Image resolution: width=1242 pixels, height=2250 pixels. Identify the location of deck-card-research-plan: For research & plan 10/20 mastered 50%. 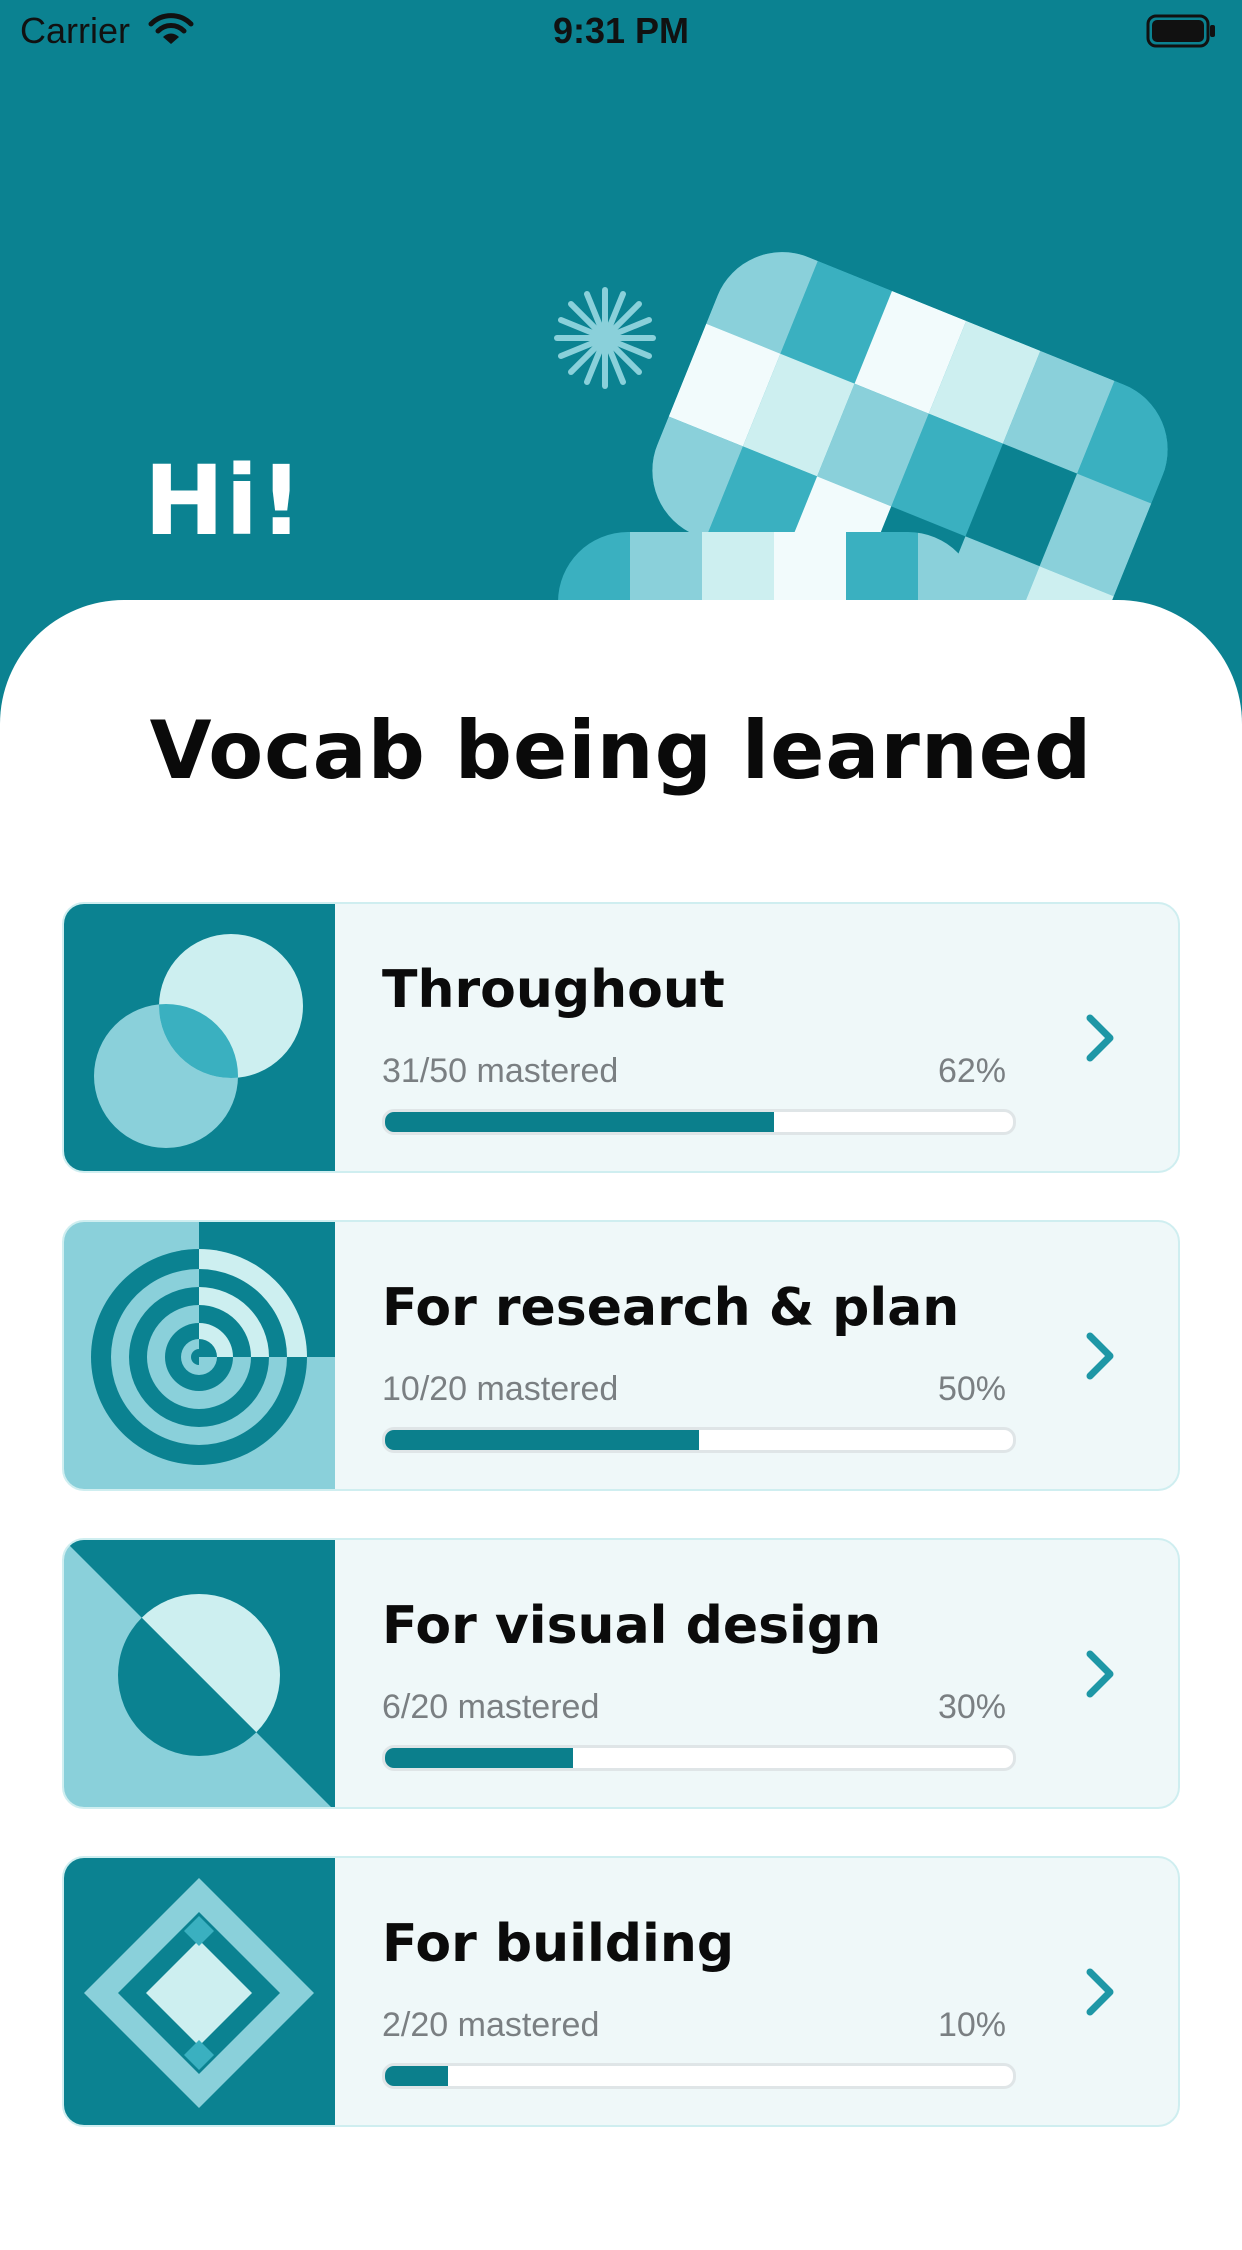
(621, 1355).